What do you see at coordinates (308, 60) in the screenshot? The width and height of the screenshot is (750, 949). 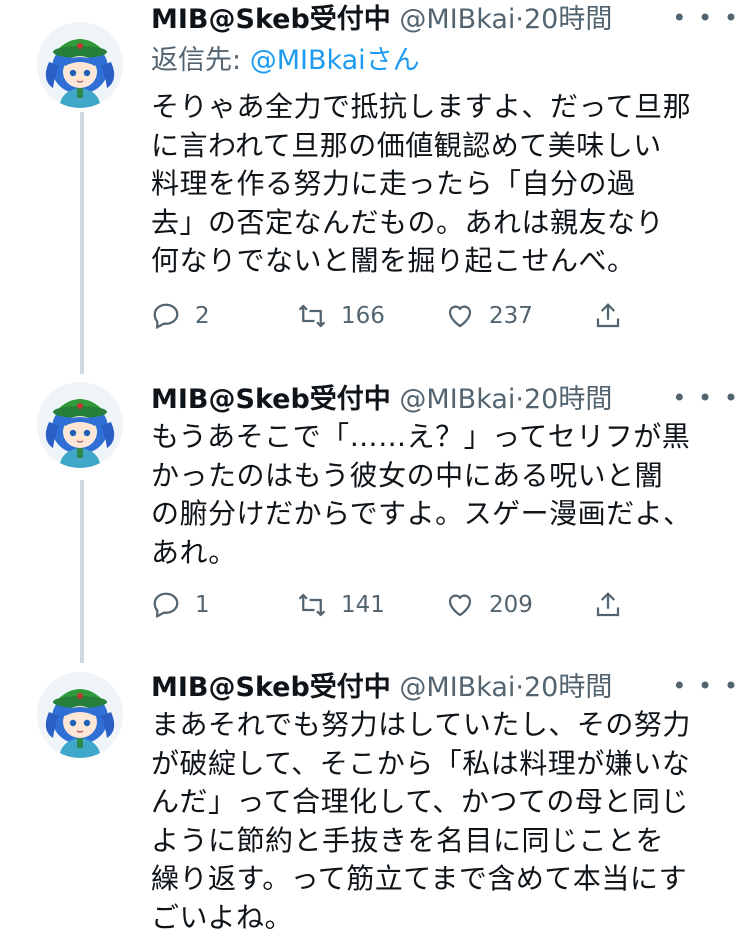 I see `reply-mention: @MIBkai` at bounding box center [308, 60].